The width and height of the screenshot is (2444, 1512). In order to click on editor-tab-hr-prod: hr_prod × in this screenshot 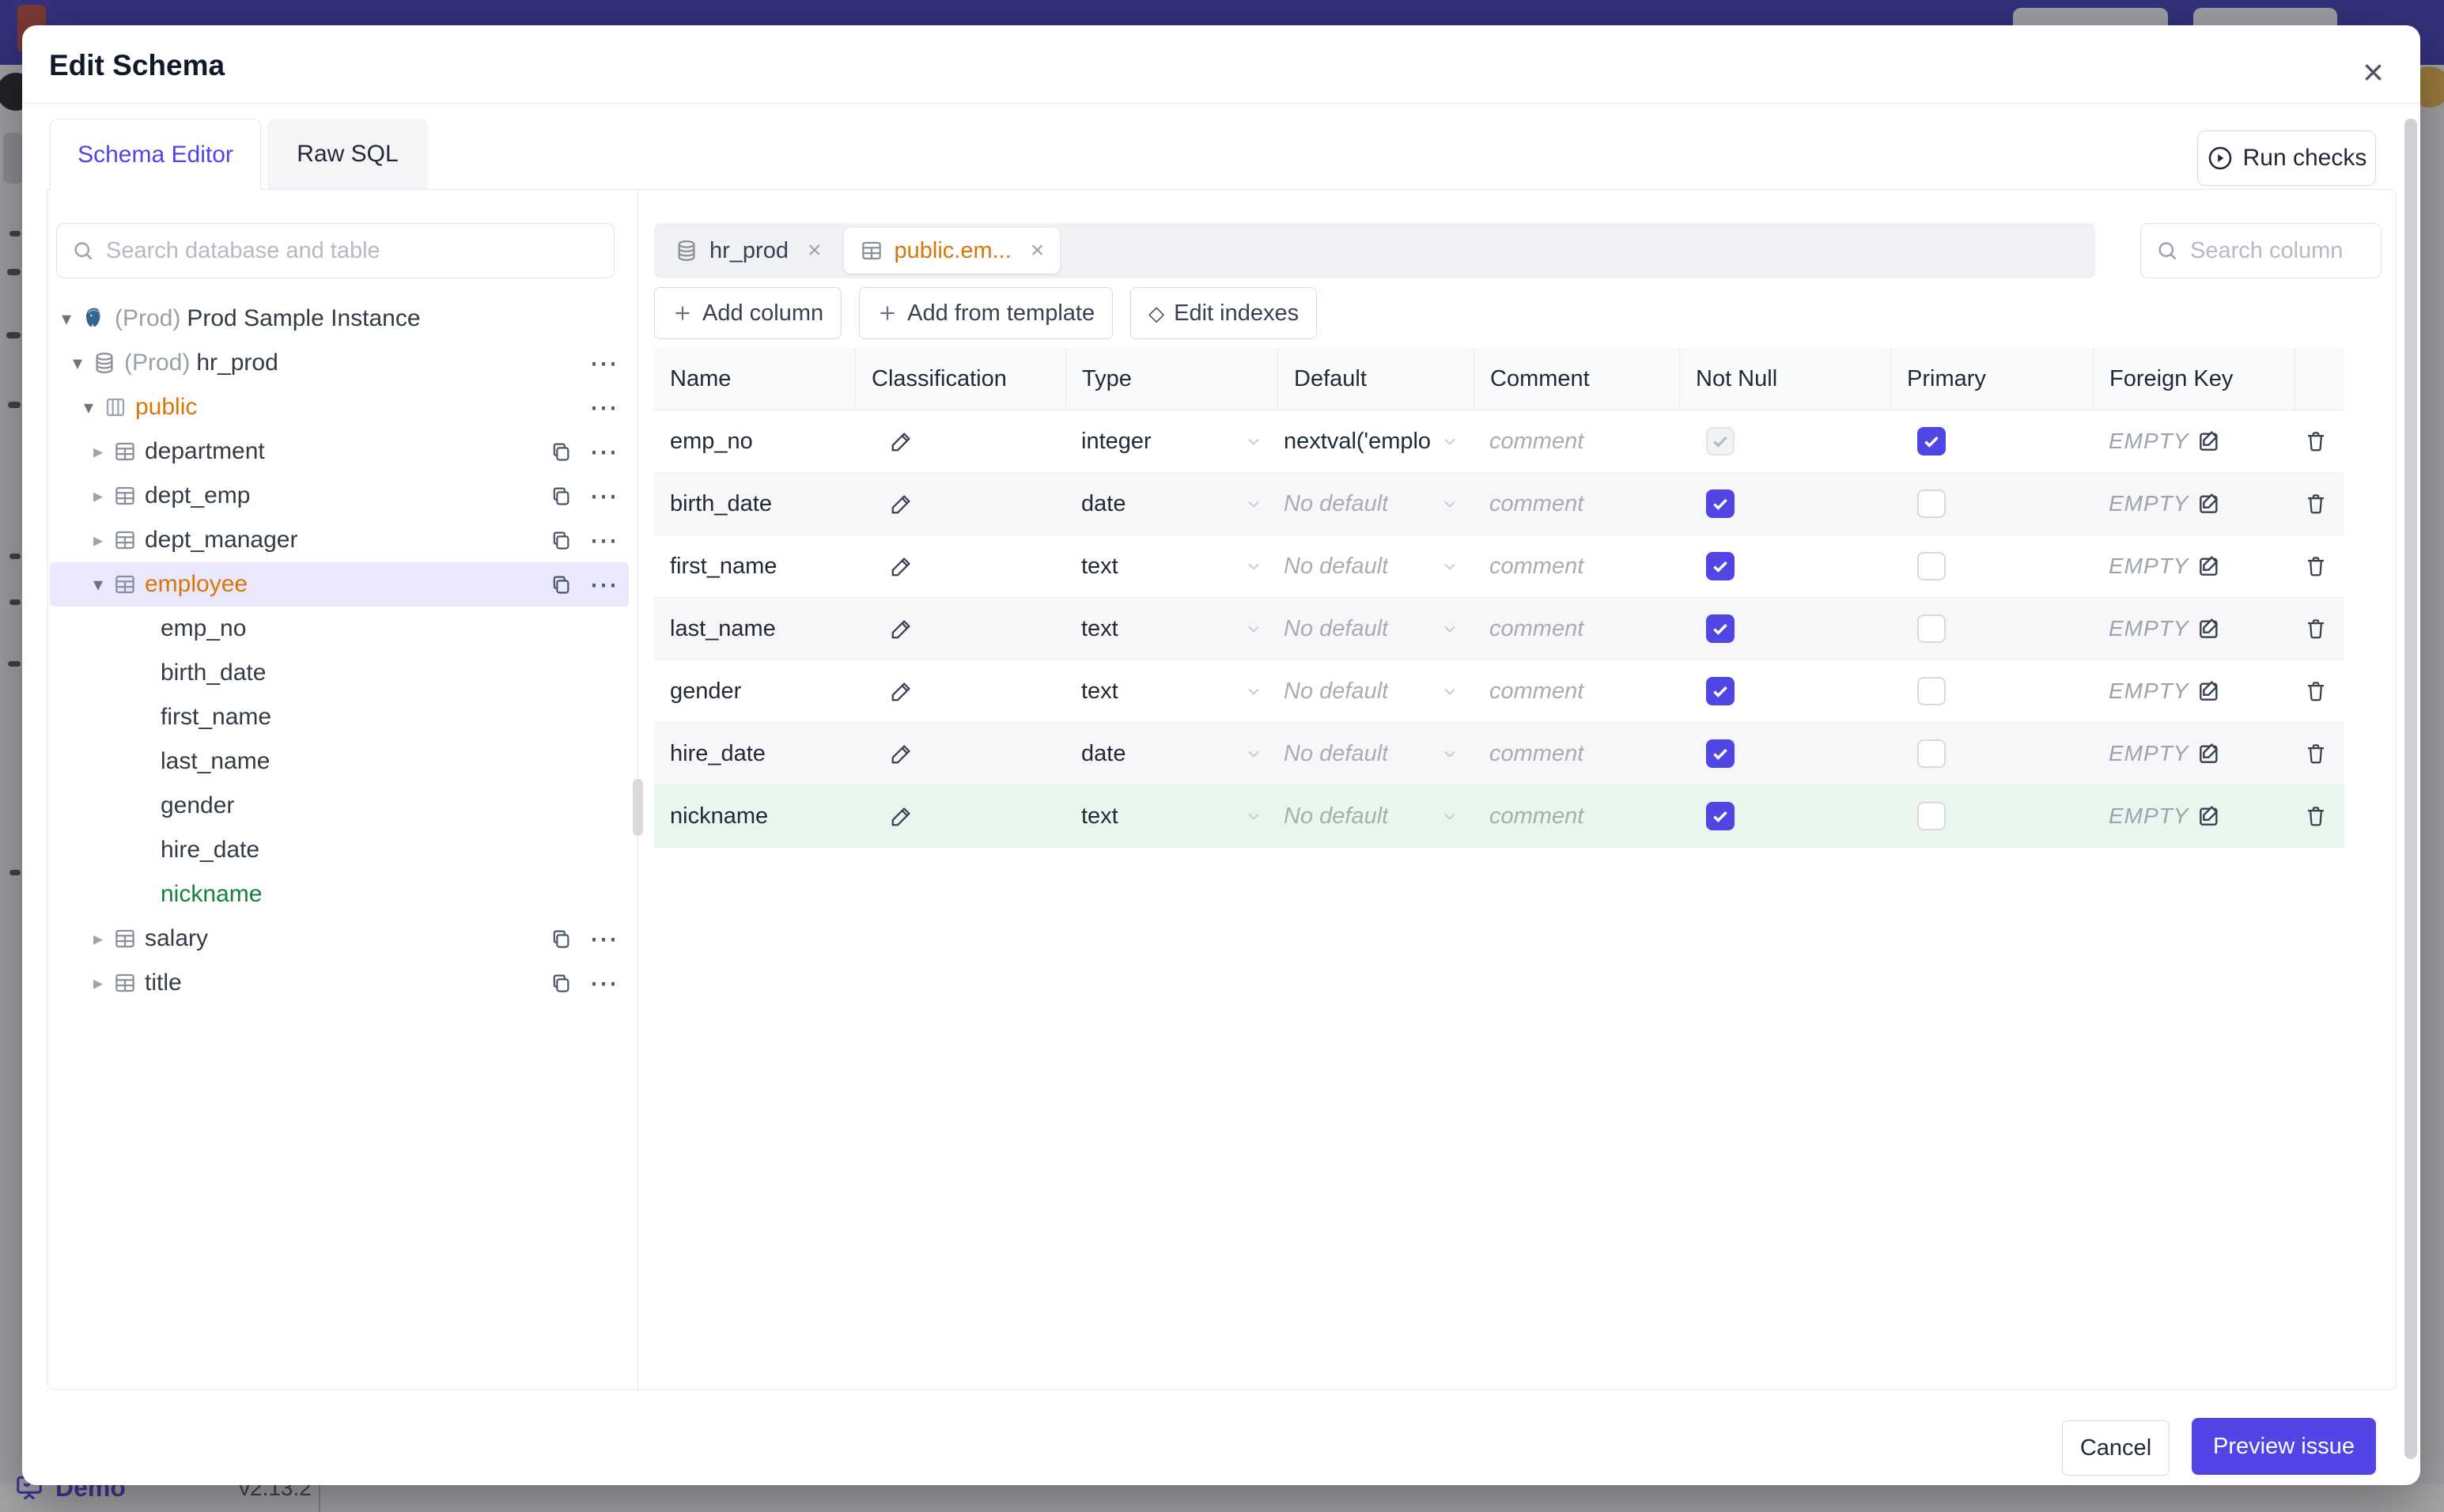, I will do `click(748, 251)`.